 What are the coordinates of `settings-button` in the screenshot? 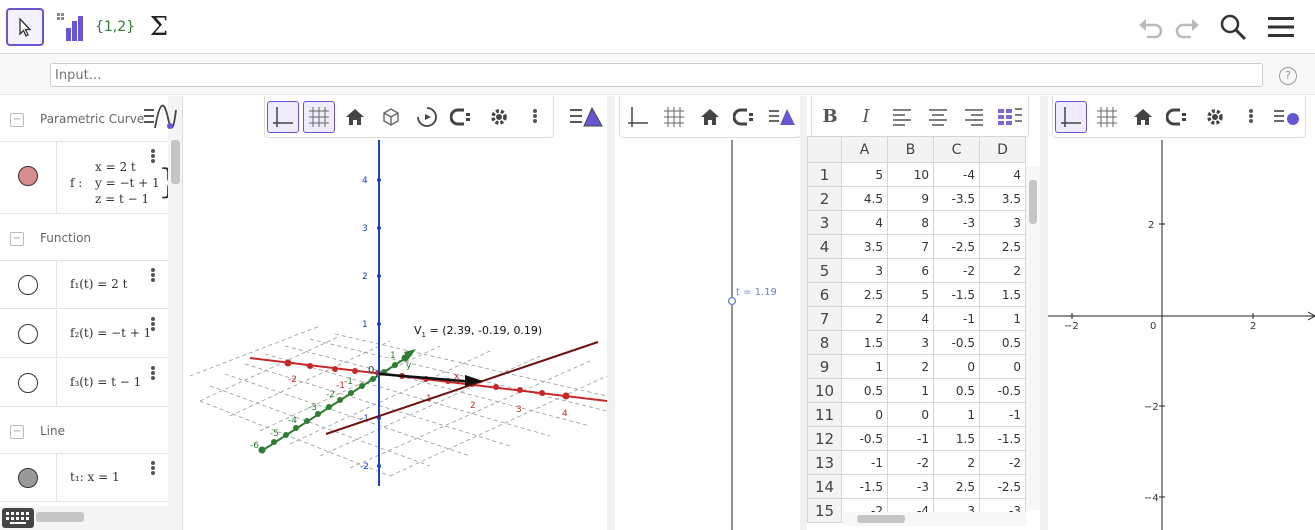 It's located at (1215, 117).